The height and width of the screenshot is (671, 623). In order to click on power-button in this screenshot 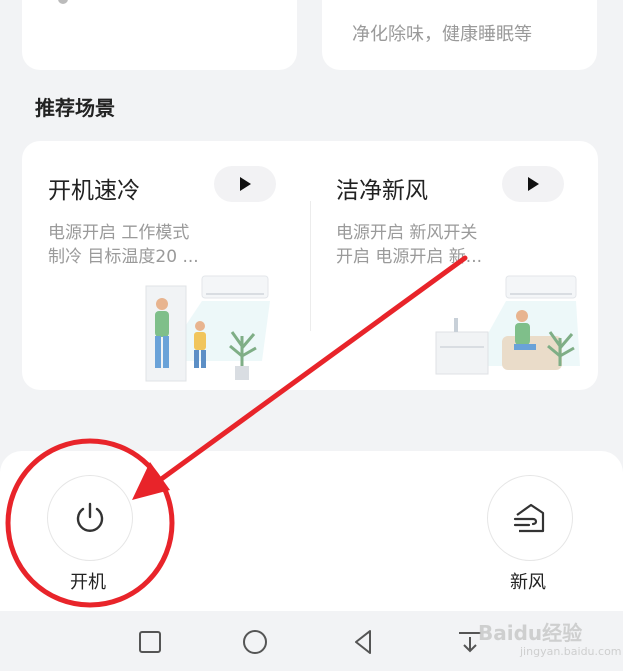, I will do `click(90, 518)`.